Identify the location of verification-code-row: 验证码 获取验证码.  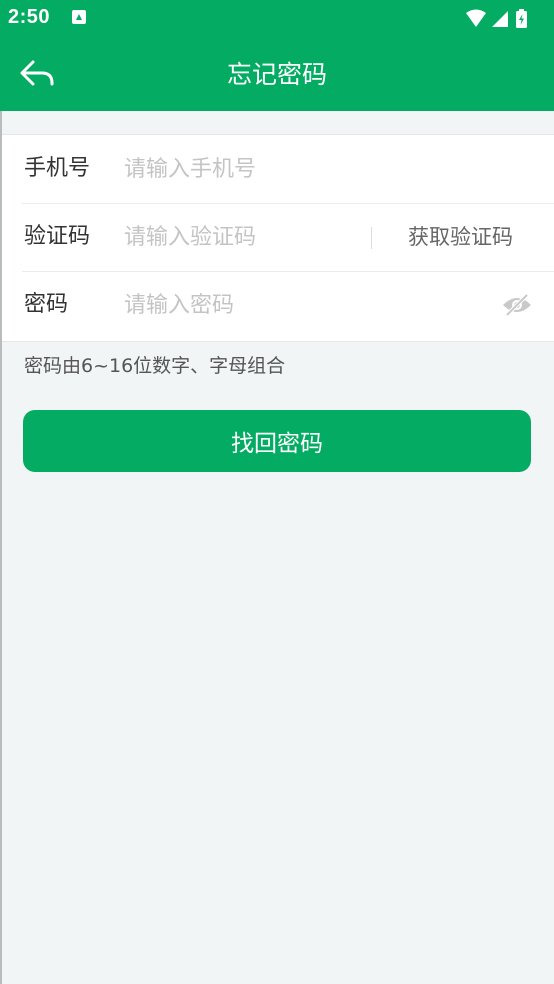
(288, 237).